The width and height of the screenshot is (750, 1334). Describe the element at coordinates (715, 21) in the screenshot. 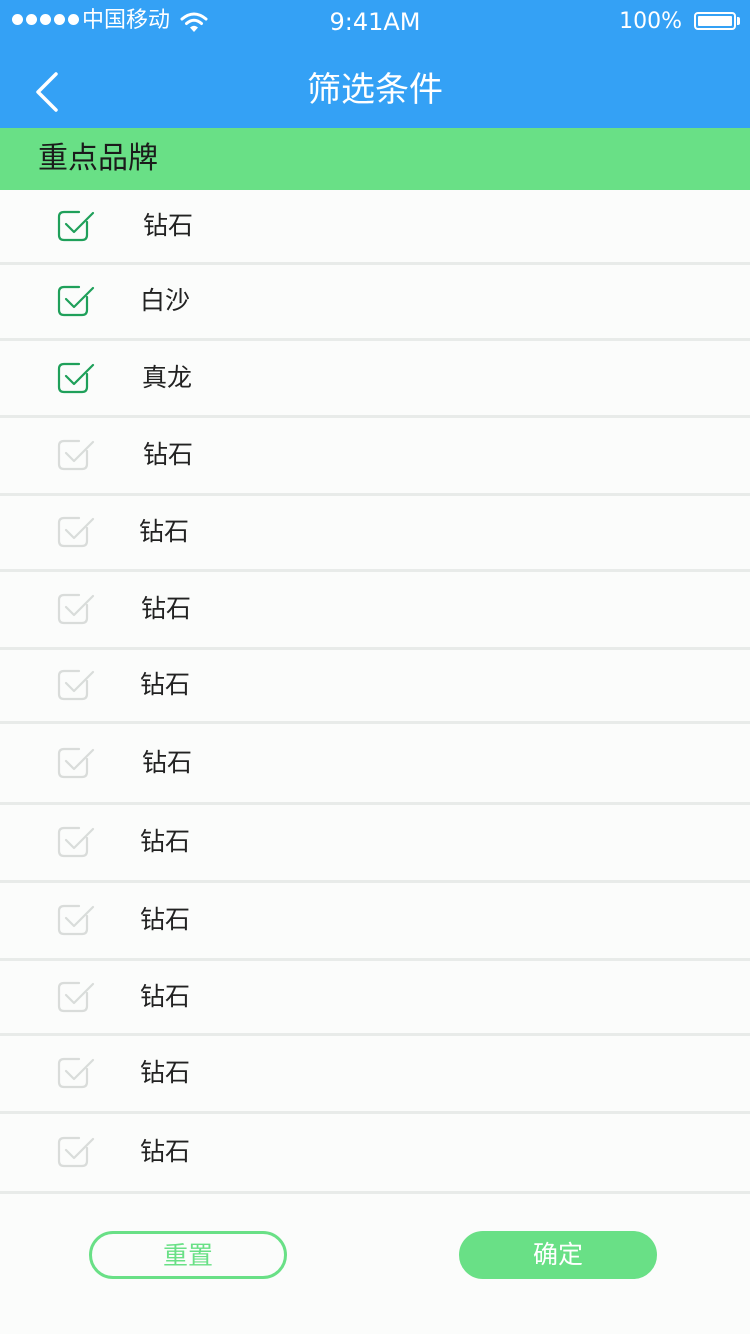

I see `battery-icon` at that location.